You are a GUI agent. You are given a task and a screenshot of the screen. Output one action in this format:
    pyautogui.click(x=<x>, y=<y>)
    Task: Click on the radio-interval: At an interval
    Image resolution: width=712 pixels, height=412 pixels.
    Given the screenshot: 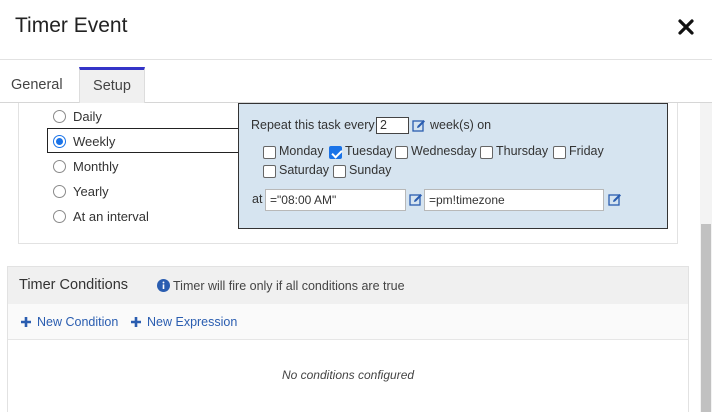 What is the action you would take?
    pyautogui.click(x=101, y=216)
    